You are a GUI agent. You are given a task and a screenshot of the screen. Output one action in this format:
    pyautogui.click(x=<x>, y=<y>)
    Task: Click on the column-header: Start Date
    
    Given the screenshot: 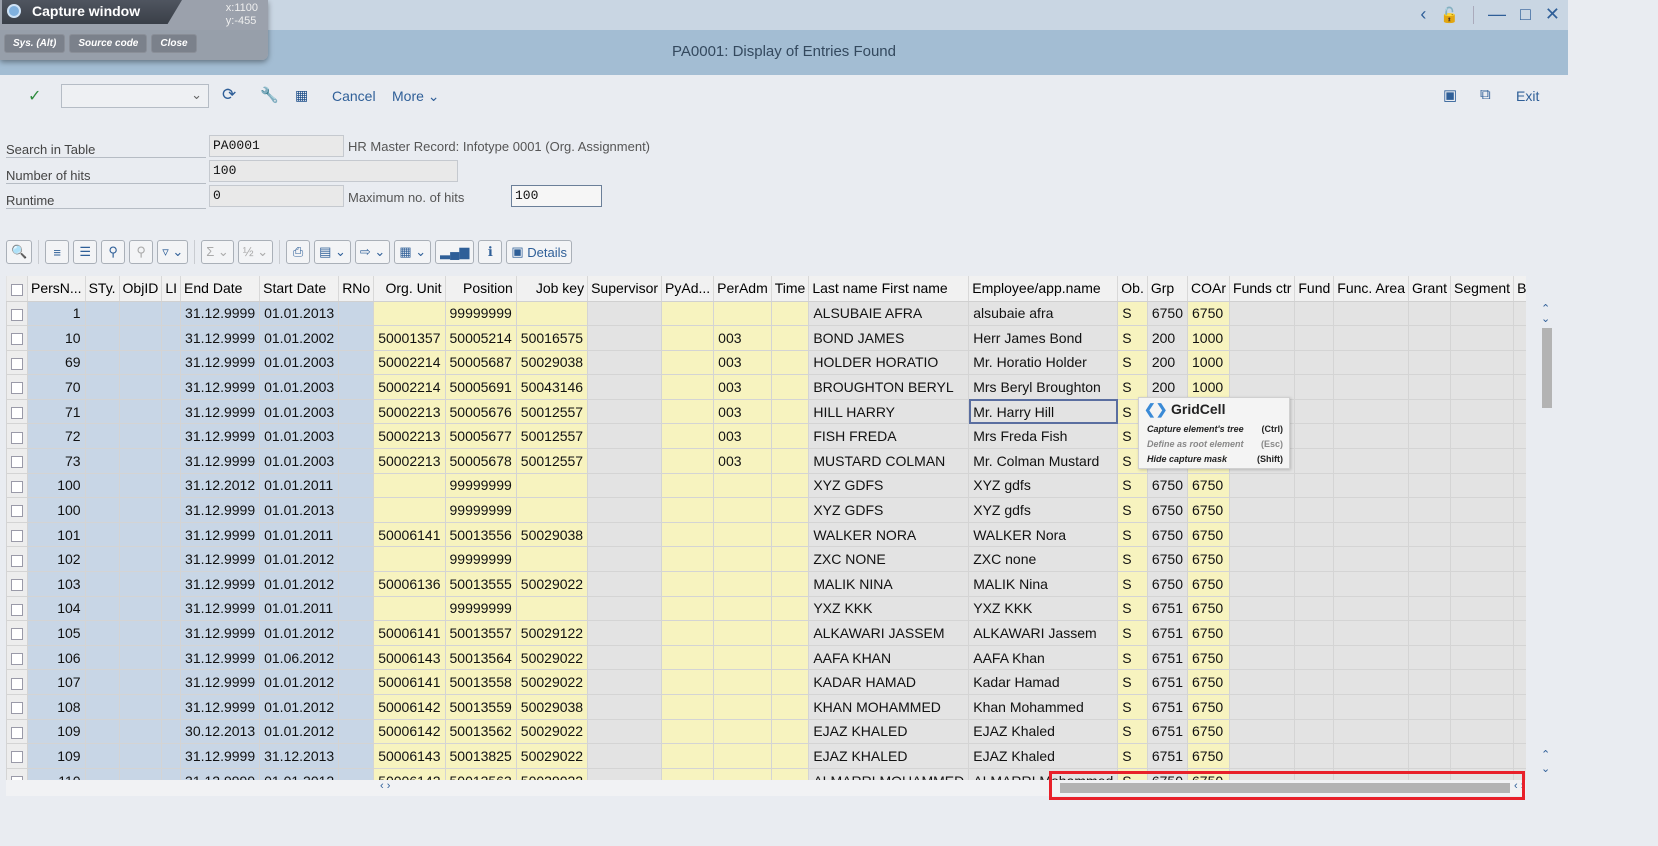 What is the action you would take?
    pyautogui.click(x=299, y=289)
    